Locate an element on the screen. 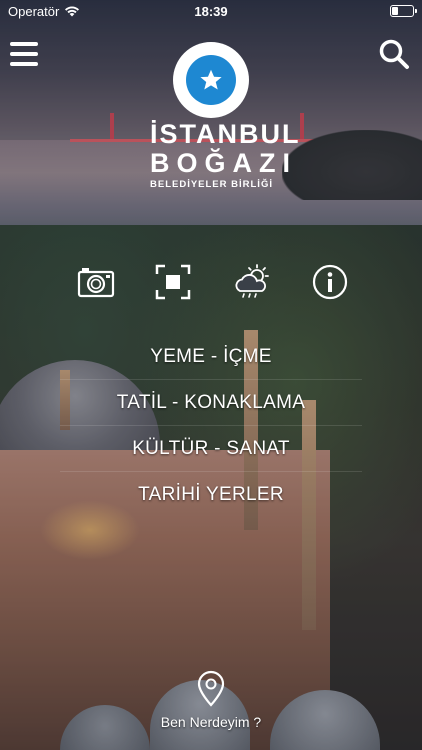 This screenshot has height=750, width=422. menu-item-kultur-sanat: KÜLTÜR - SANAT is located at coordinates (211, 449).